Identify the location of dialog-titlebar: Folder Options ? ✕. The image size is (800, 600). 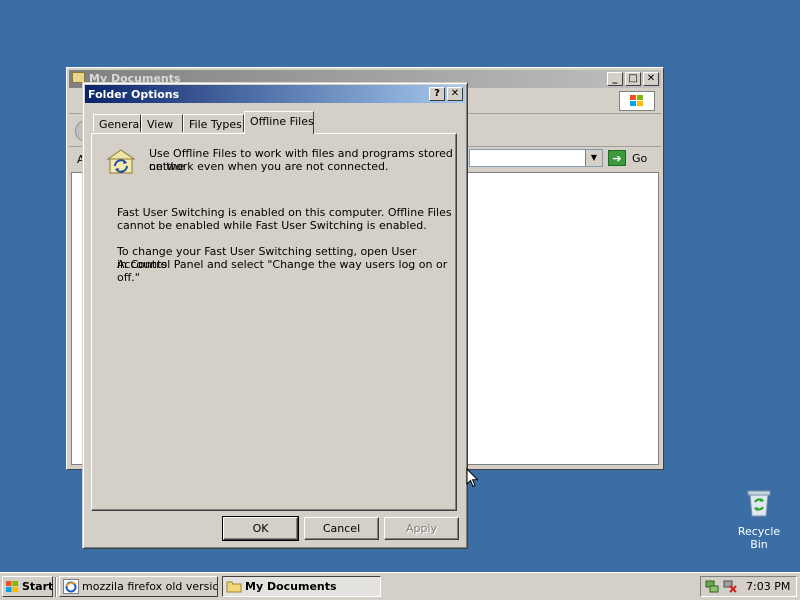
(275, 94).